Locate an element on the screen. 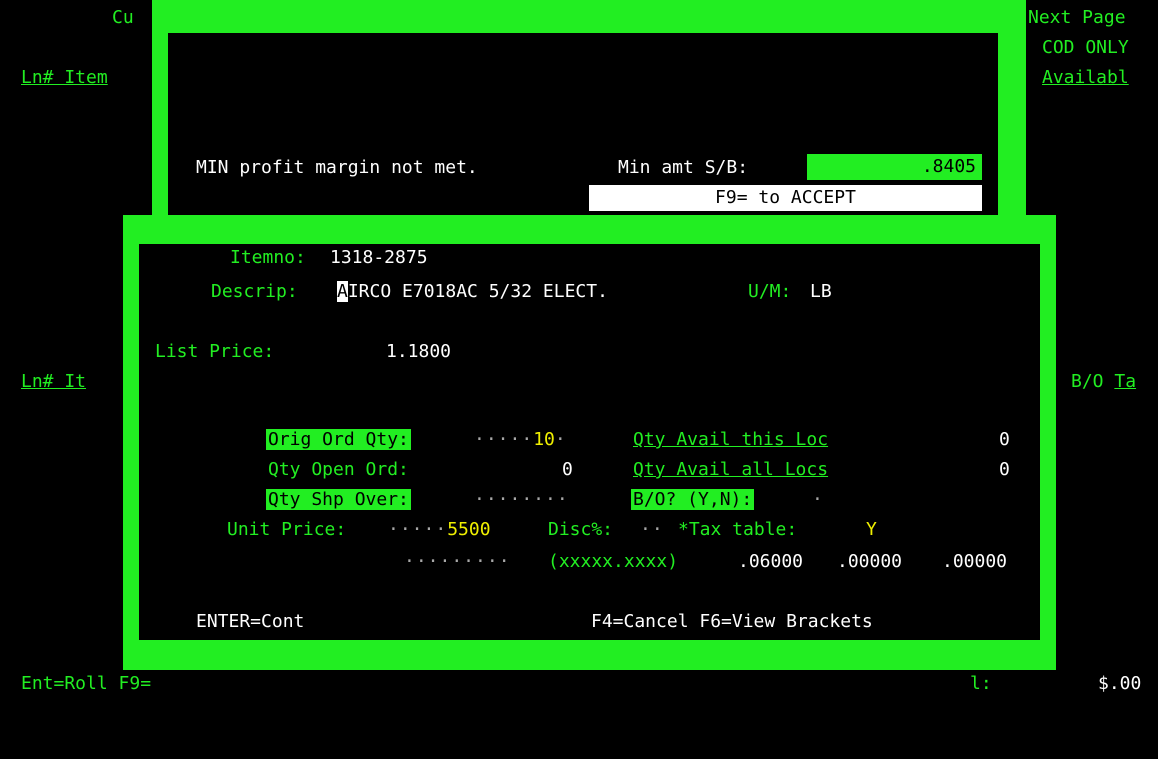  customer-label-partial: Cu is located at coordinates (123, 17).